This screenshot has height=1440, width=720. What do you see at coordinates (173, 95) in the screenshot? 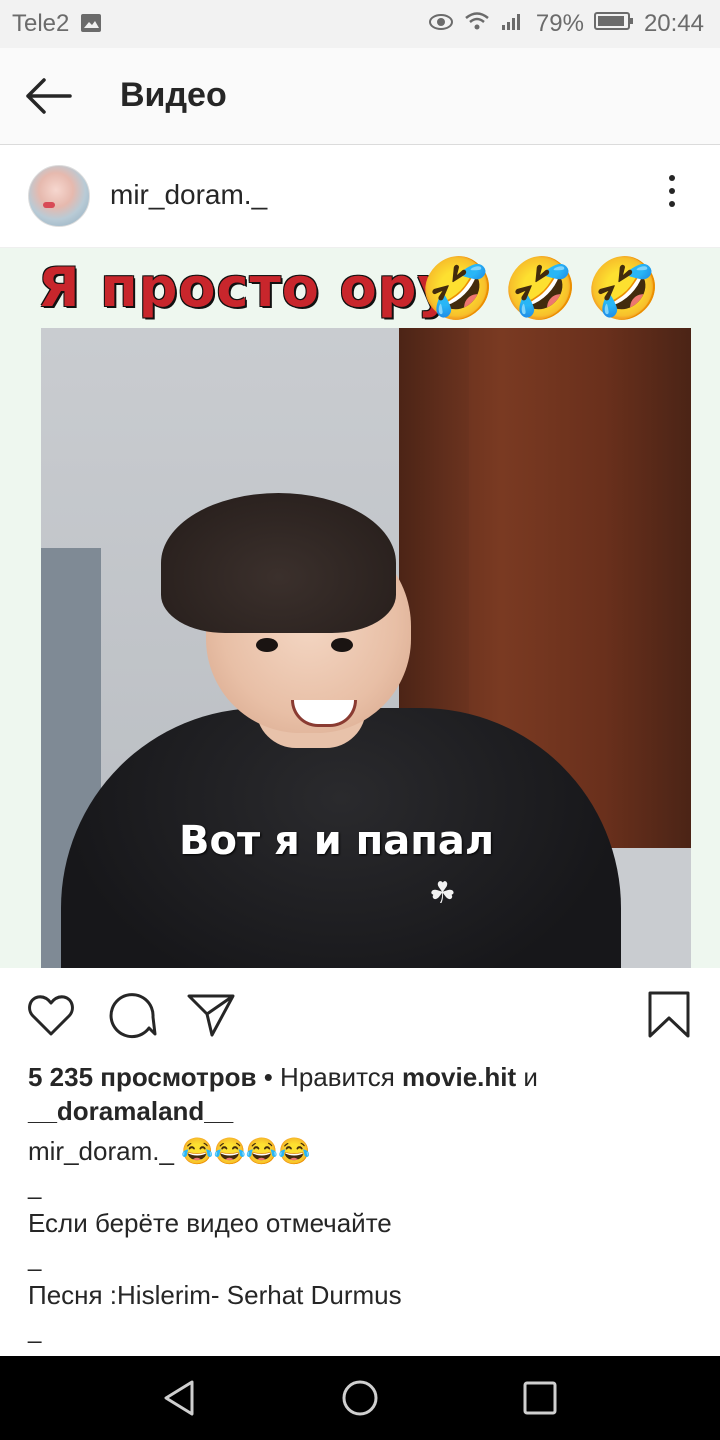
I see `page-title: Видео` at bounding box center [173, 95].